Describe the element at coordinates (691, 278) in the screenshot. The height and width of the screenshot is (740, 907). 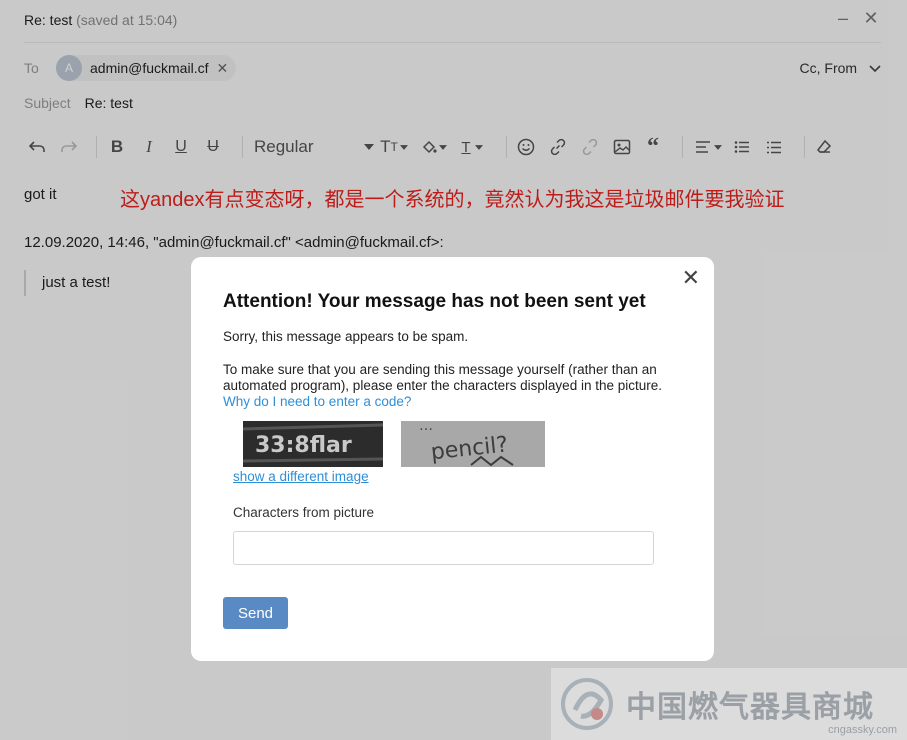
I see `close-icon: ✕` at that location.